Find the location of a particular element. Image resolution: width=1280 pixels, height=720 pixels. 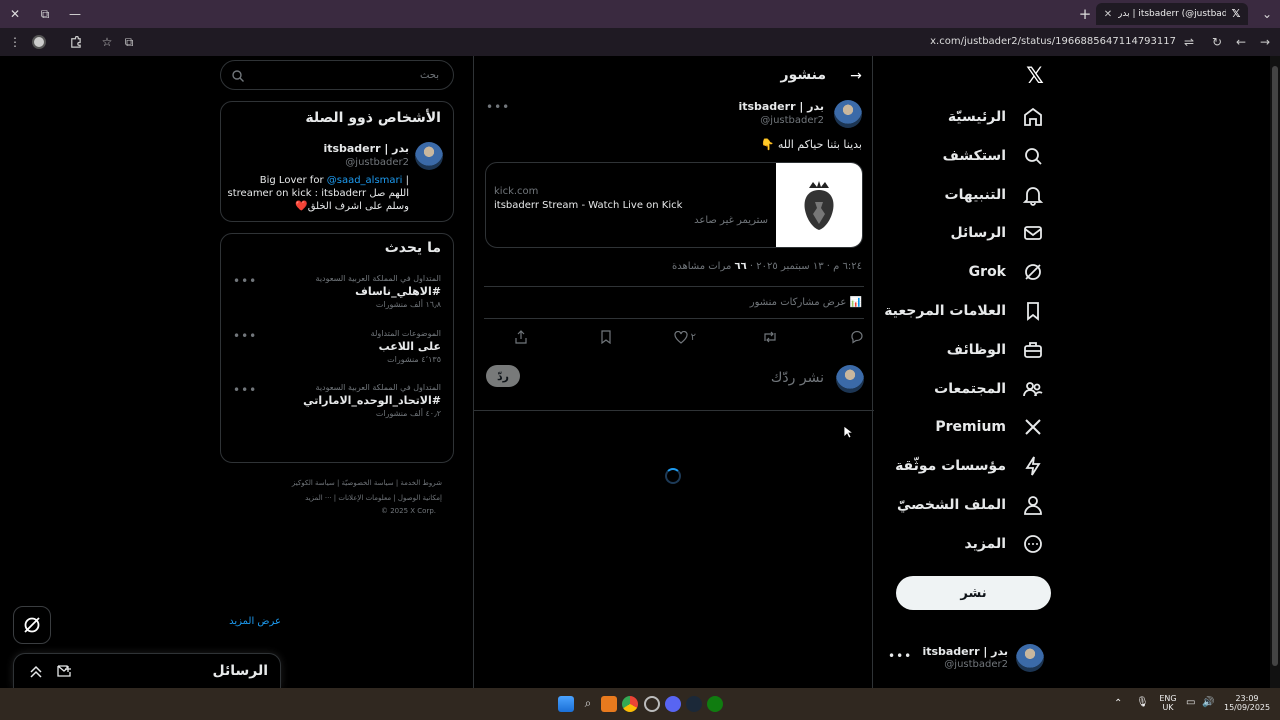

expand-chevrons-icon is located at coordinates (36, 671).